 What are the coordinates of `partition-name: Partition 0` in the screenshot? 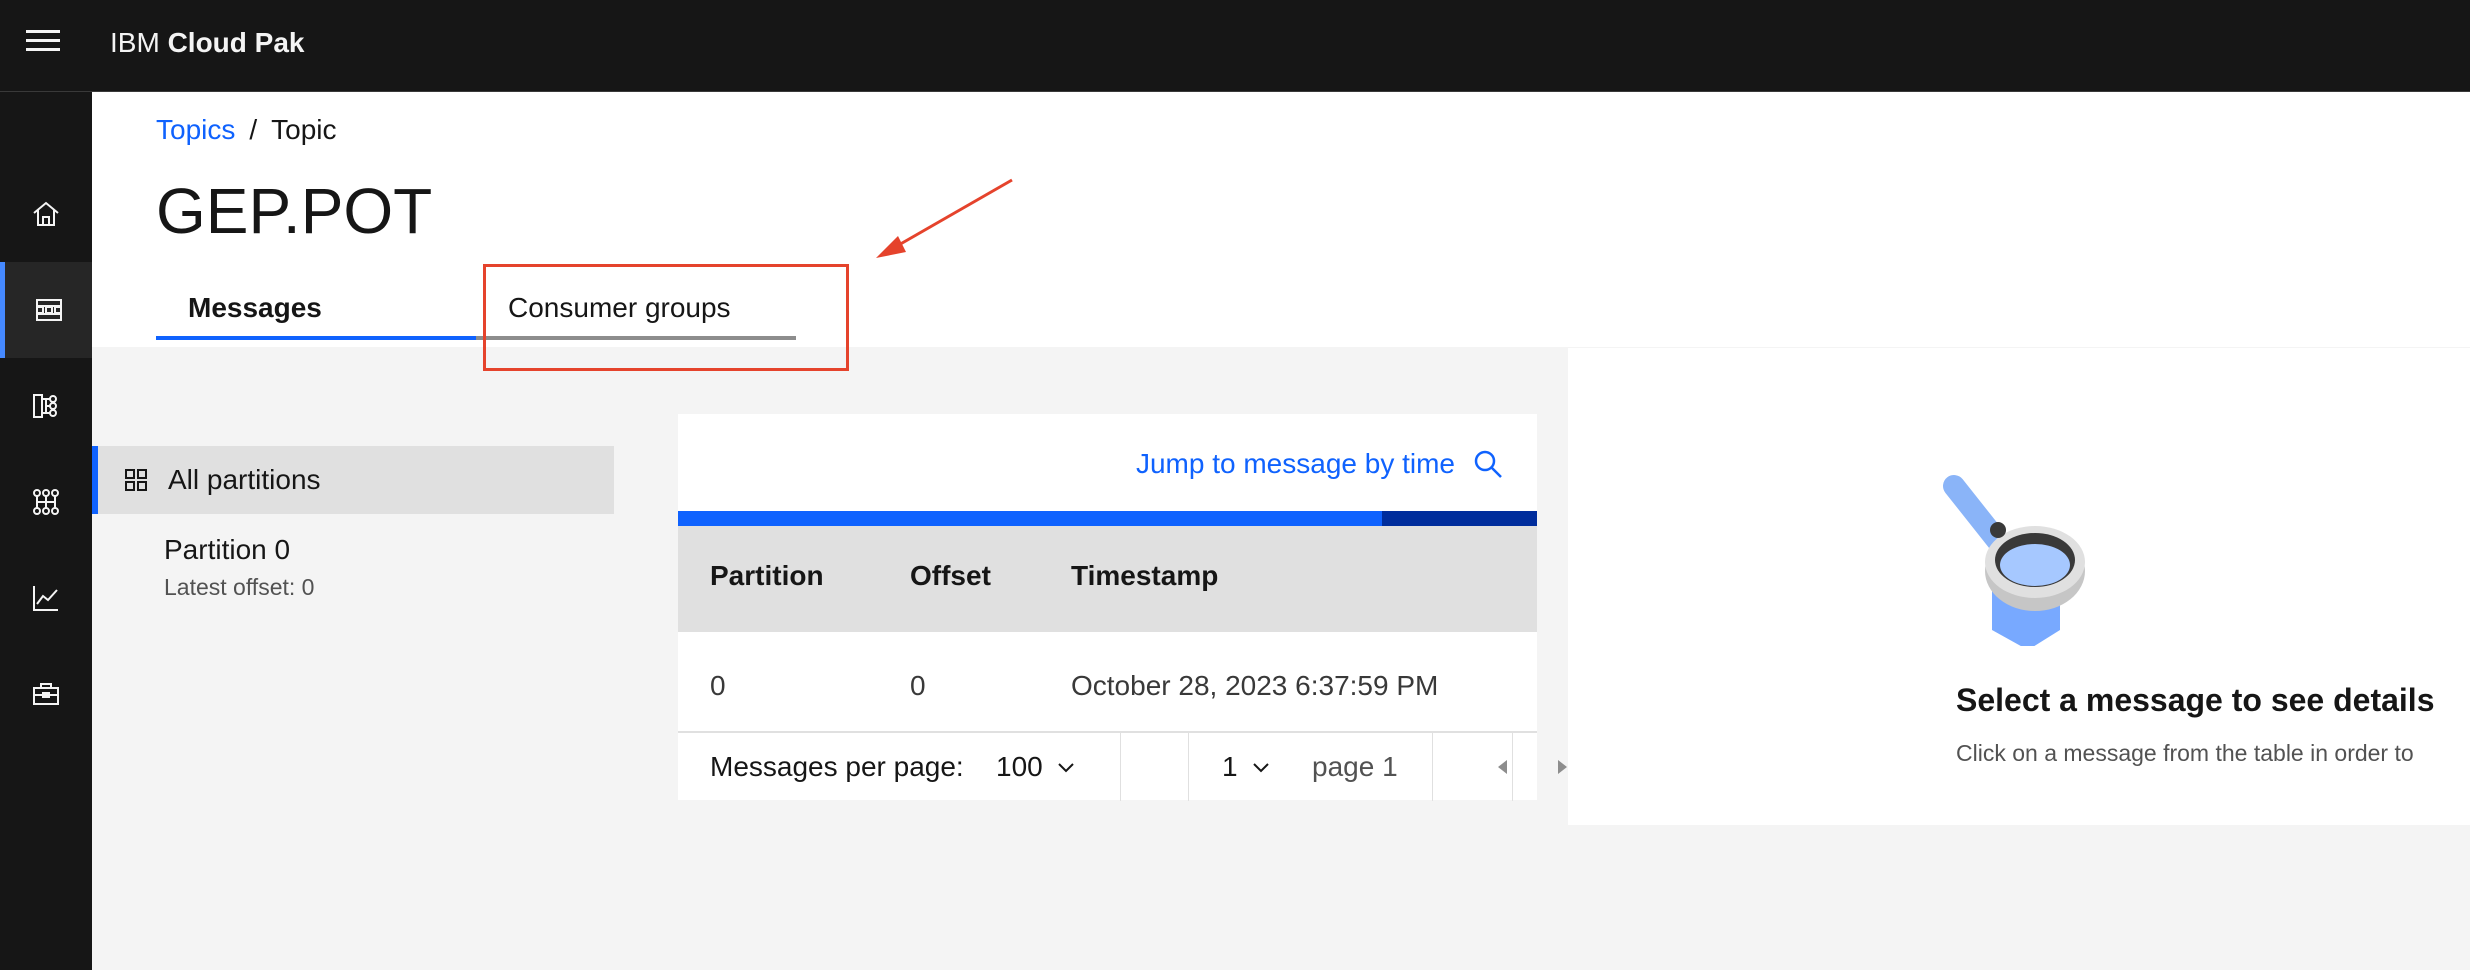 It's located at (227, 549).